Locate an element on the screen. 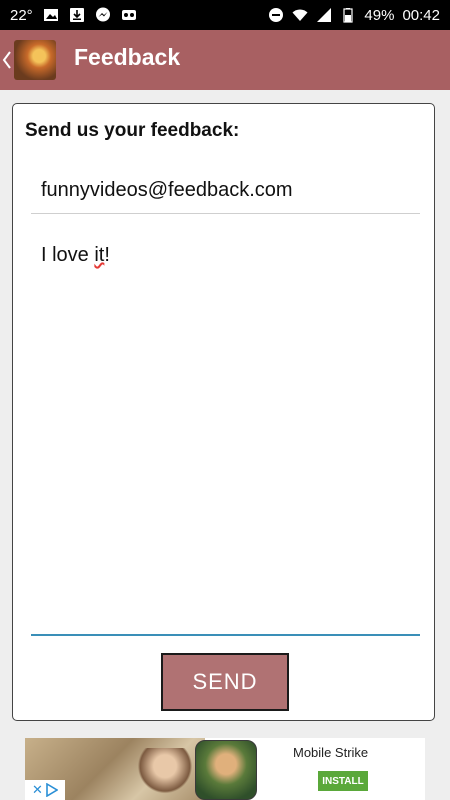 The height and width of the screenshot is (800, 450). ad-title: Mobile Strike is located at coordinates (331, 752).